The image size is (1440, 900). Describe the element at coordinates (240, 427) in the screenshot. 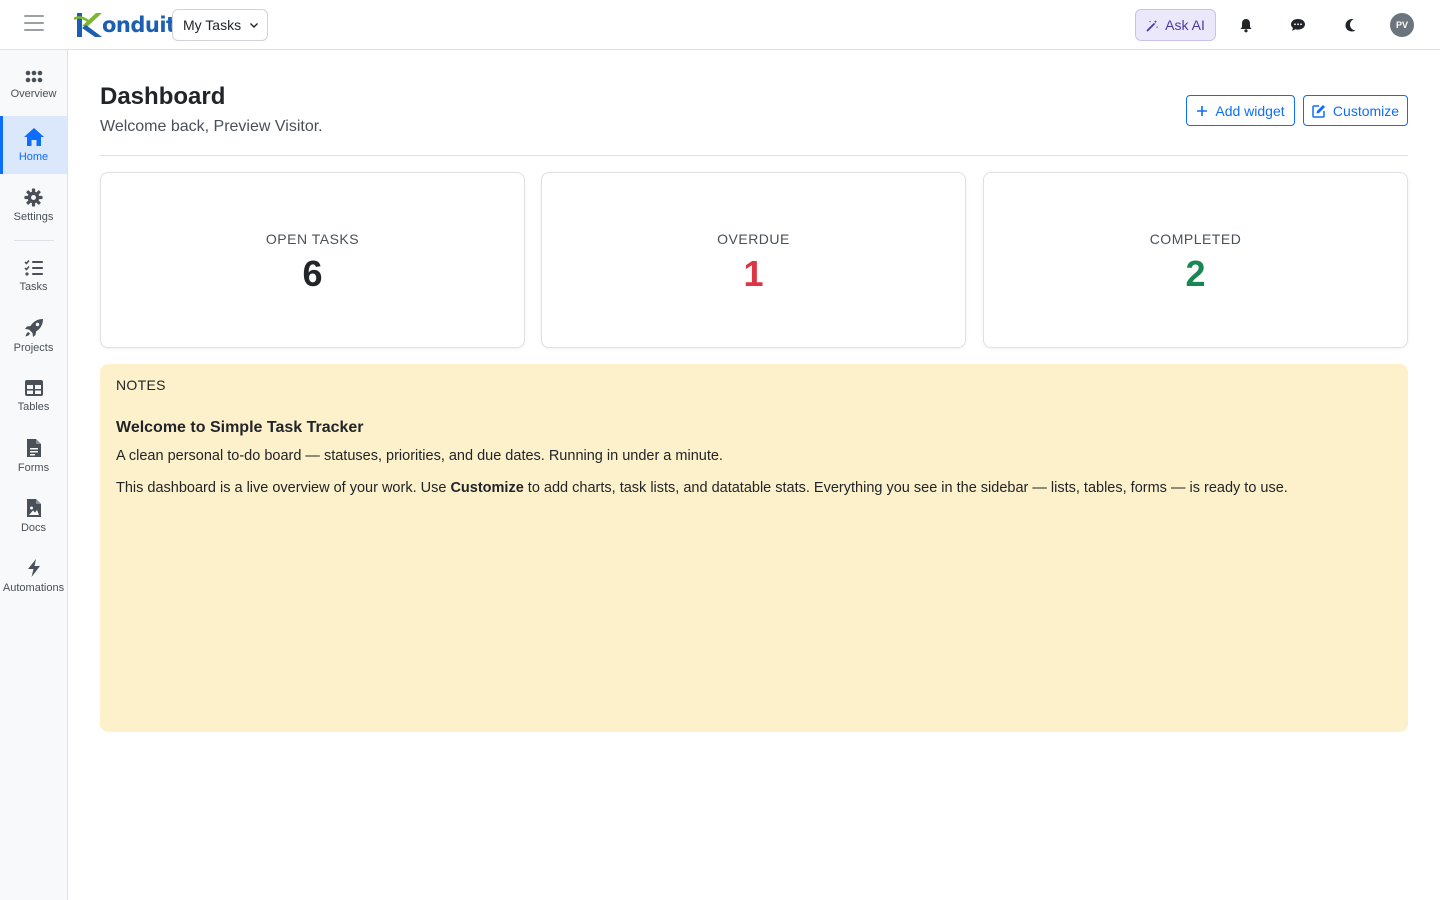

I see `notes-heading: Welcome to Simple Task Tracker` at that location.